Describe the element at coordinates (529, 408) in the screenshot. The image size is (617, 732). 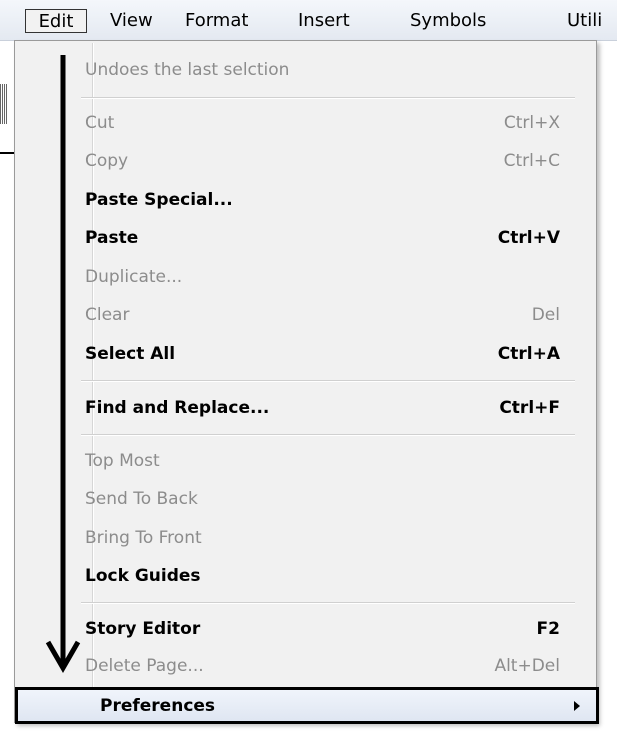
I see `menu-item-shortcut: Ctrl+F` at that location.